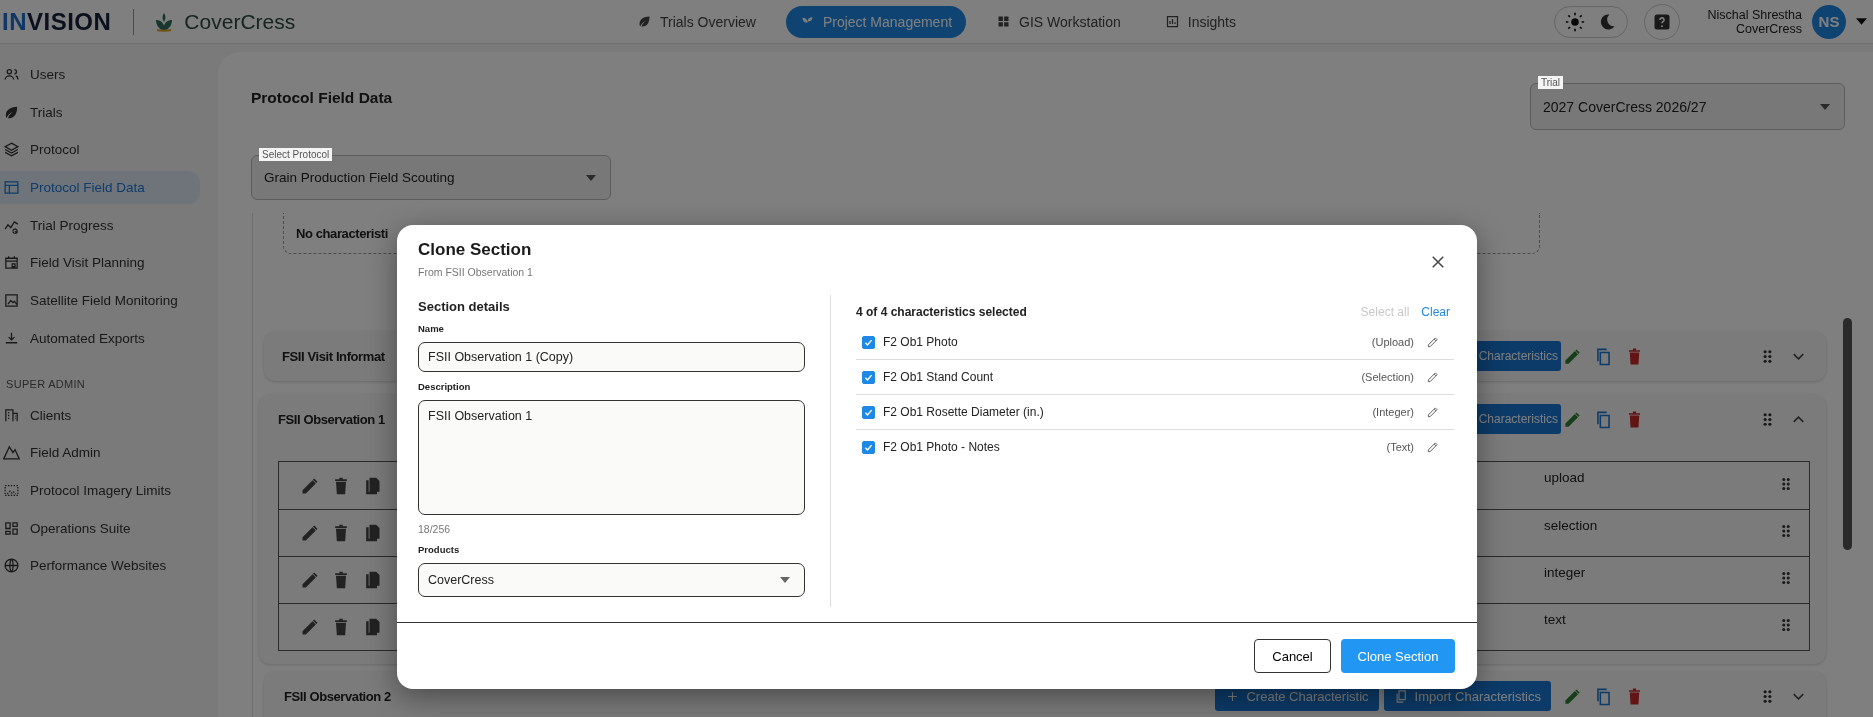 The height and width of the screenshot is (717, 1873). What do you see at coordinates (611, 357) in the screenshot?
I see `name-input: FSII Observation 1 (Copy)` at bounding box center [611, 357].